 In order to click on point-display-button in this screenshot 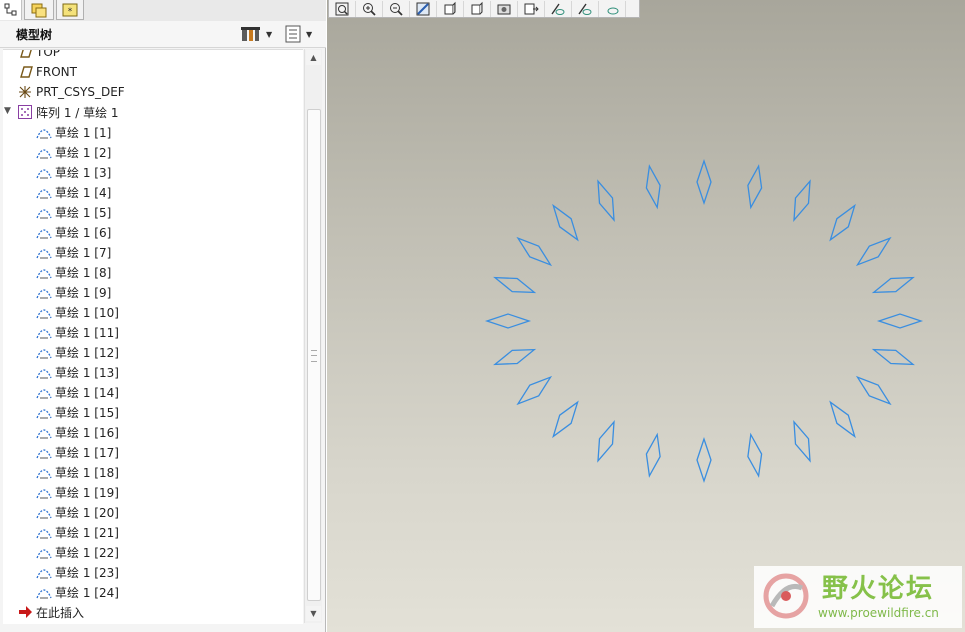, I will do `click(585, 8)`.